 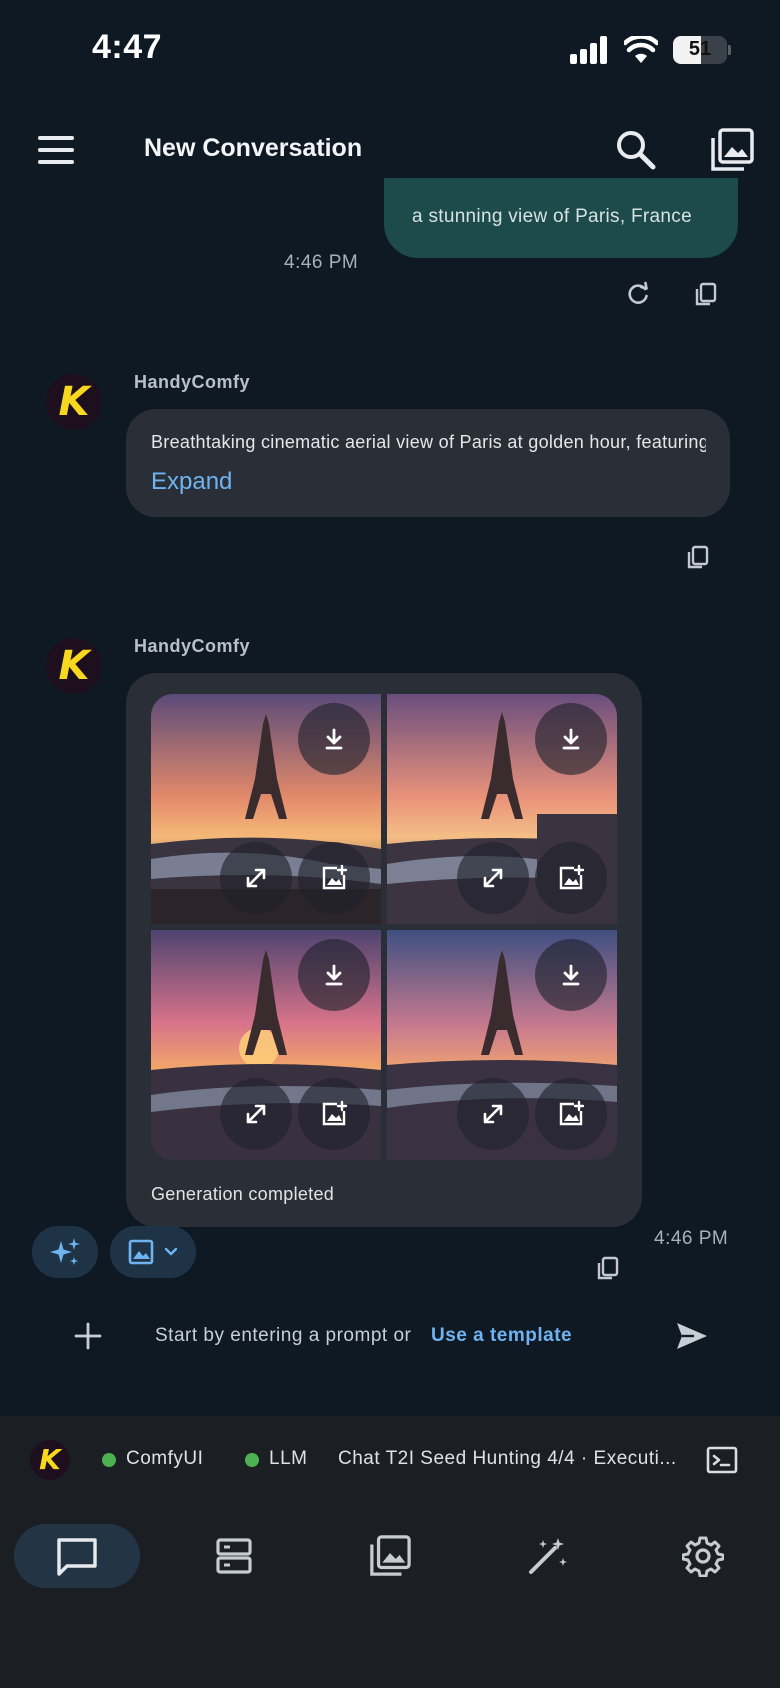 What do you see at coordinates (691, 1238) in the screenshot?
I see `message-time: 4:46 PM` at bounding box center [691, 1238].